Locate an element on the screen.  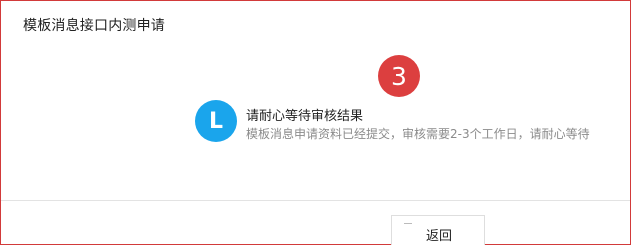
back-button-mark is located at coordinates (408, 223).